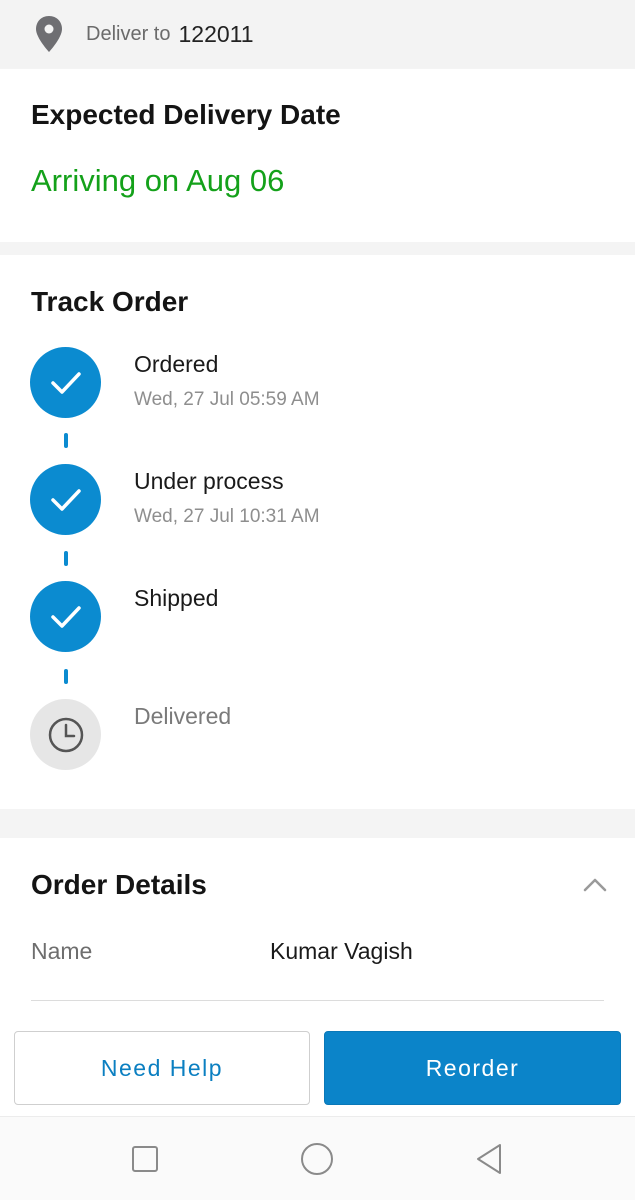  Describe the element at coordinates (49, 34) in the screenshot. I see `location-pin-icon` at that location.